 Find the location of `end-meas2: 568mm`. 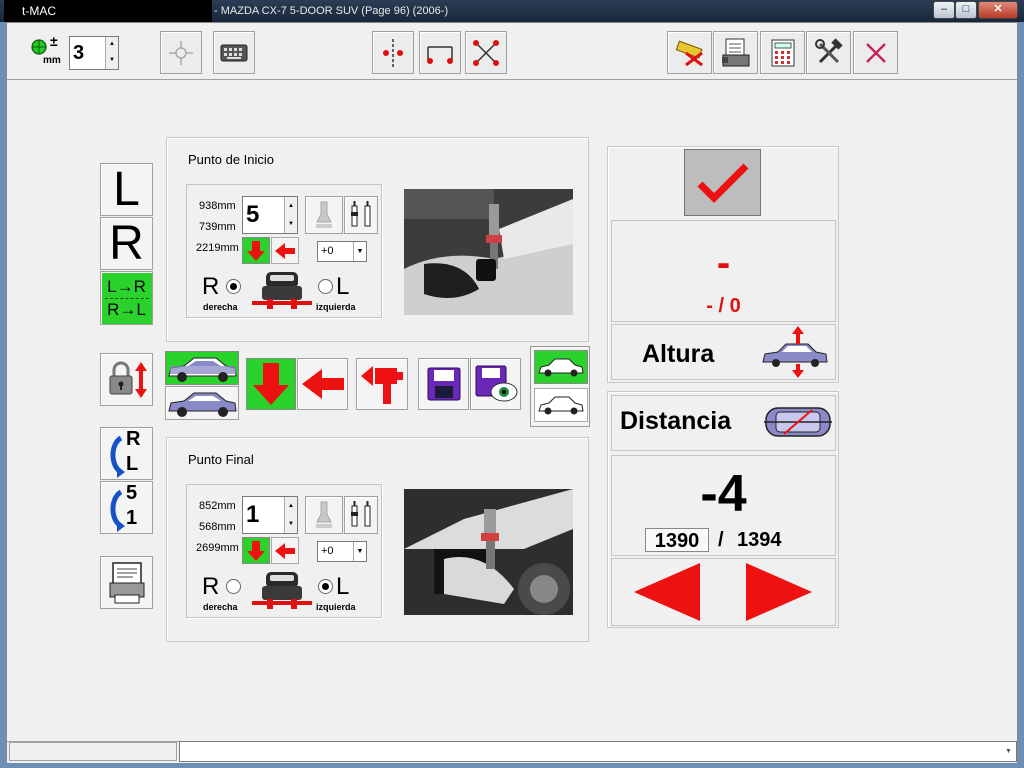

end-meas2: 568mm is located at coordinates (217, 527).